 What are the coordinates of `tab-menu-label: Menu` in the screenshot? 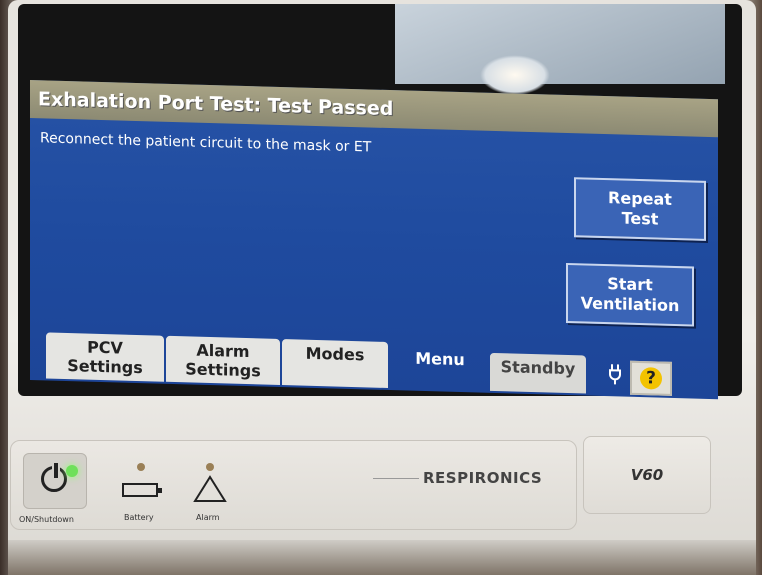 It's located at (440, 359).